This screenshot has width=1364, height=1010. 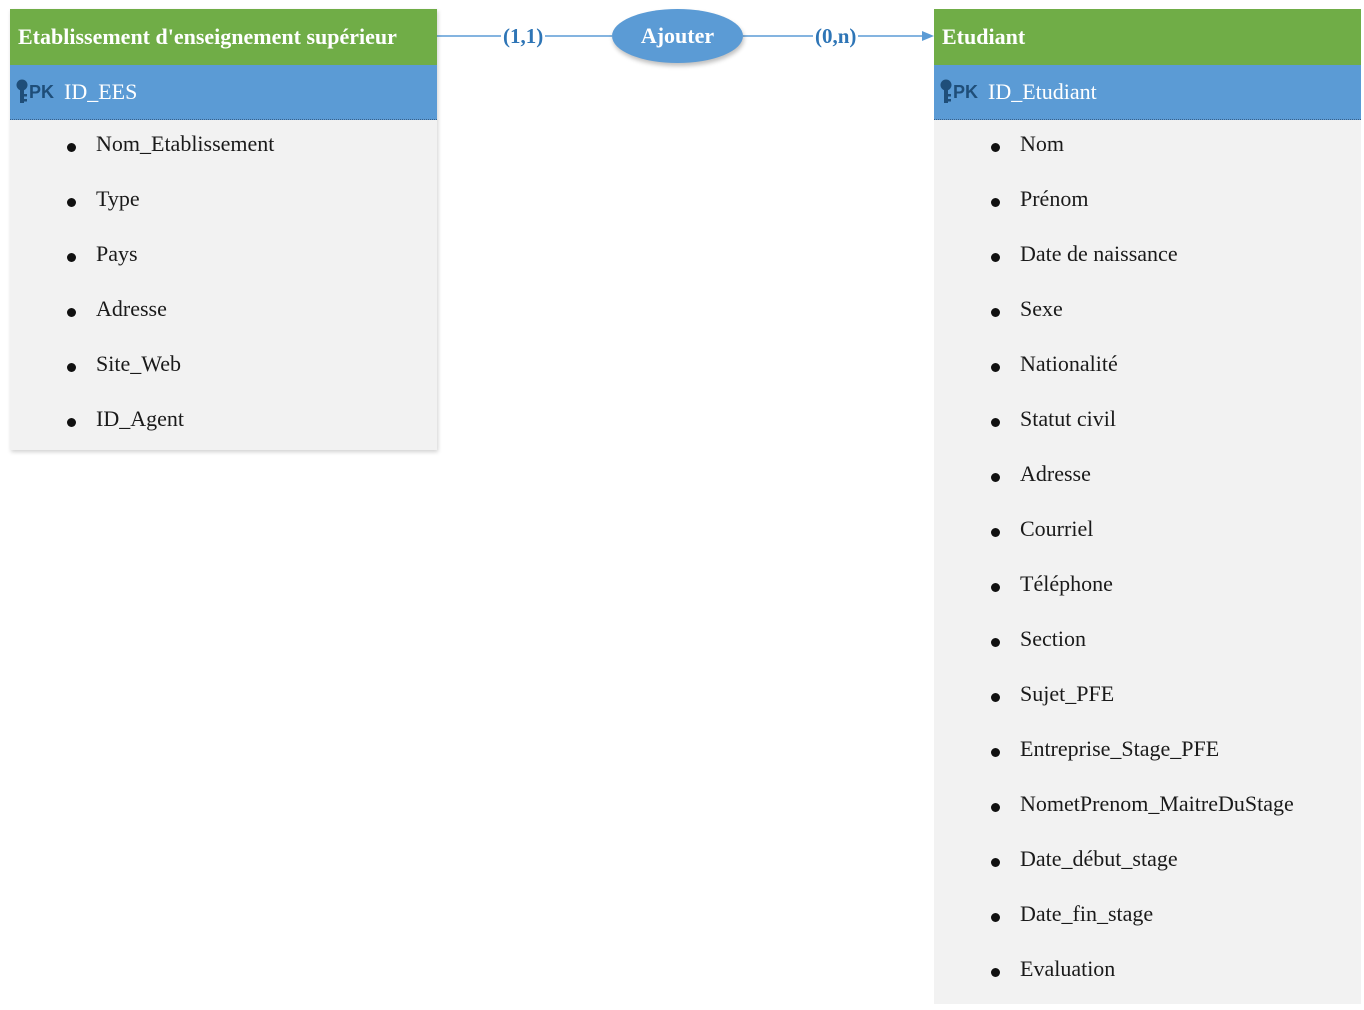 What do you see at coordinates (1053, 638) in the screenshot?
I see `attribute-name: Section` at bounding box center [1053, 638].